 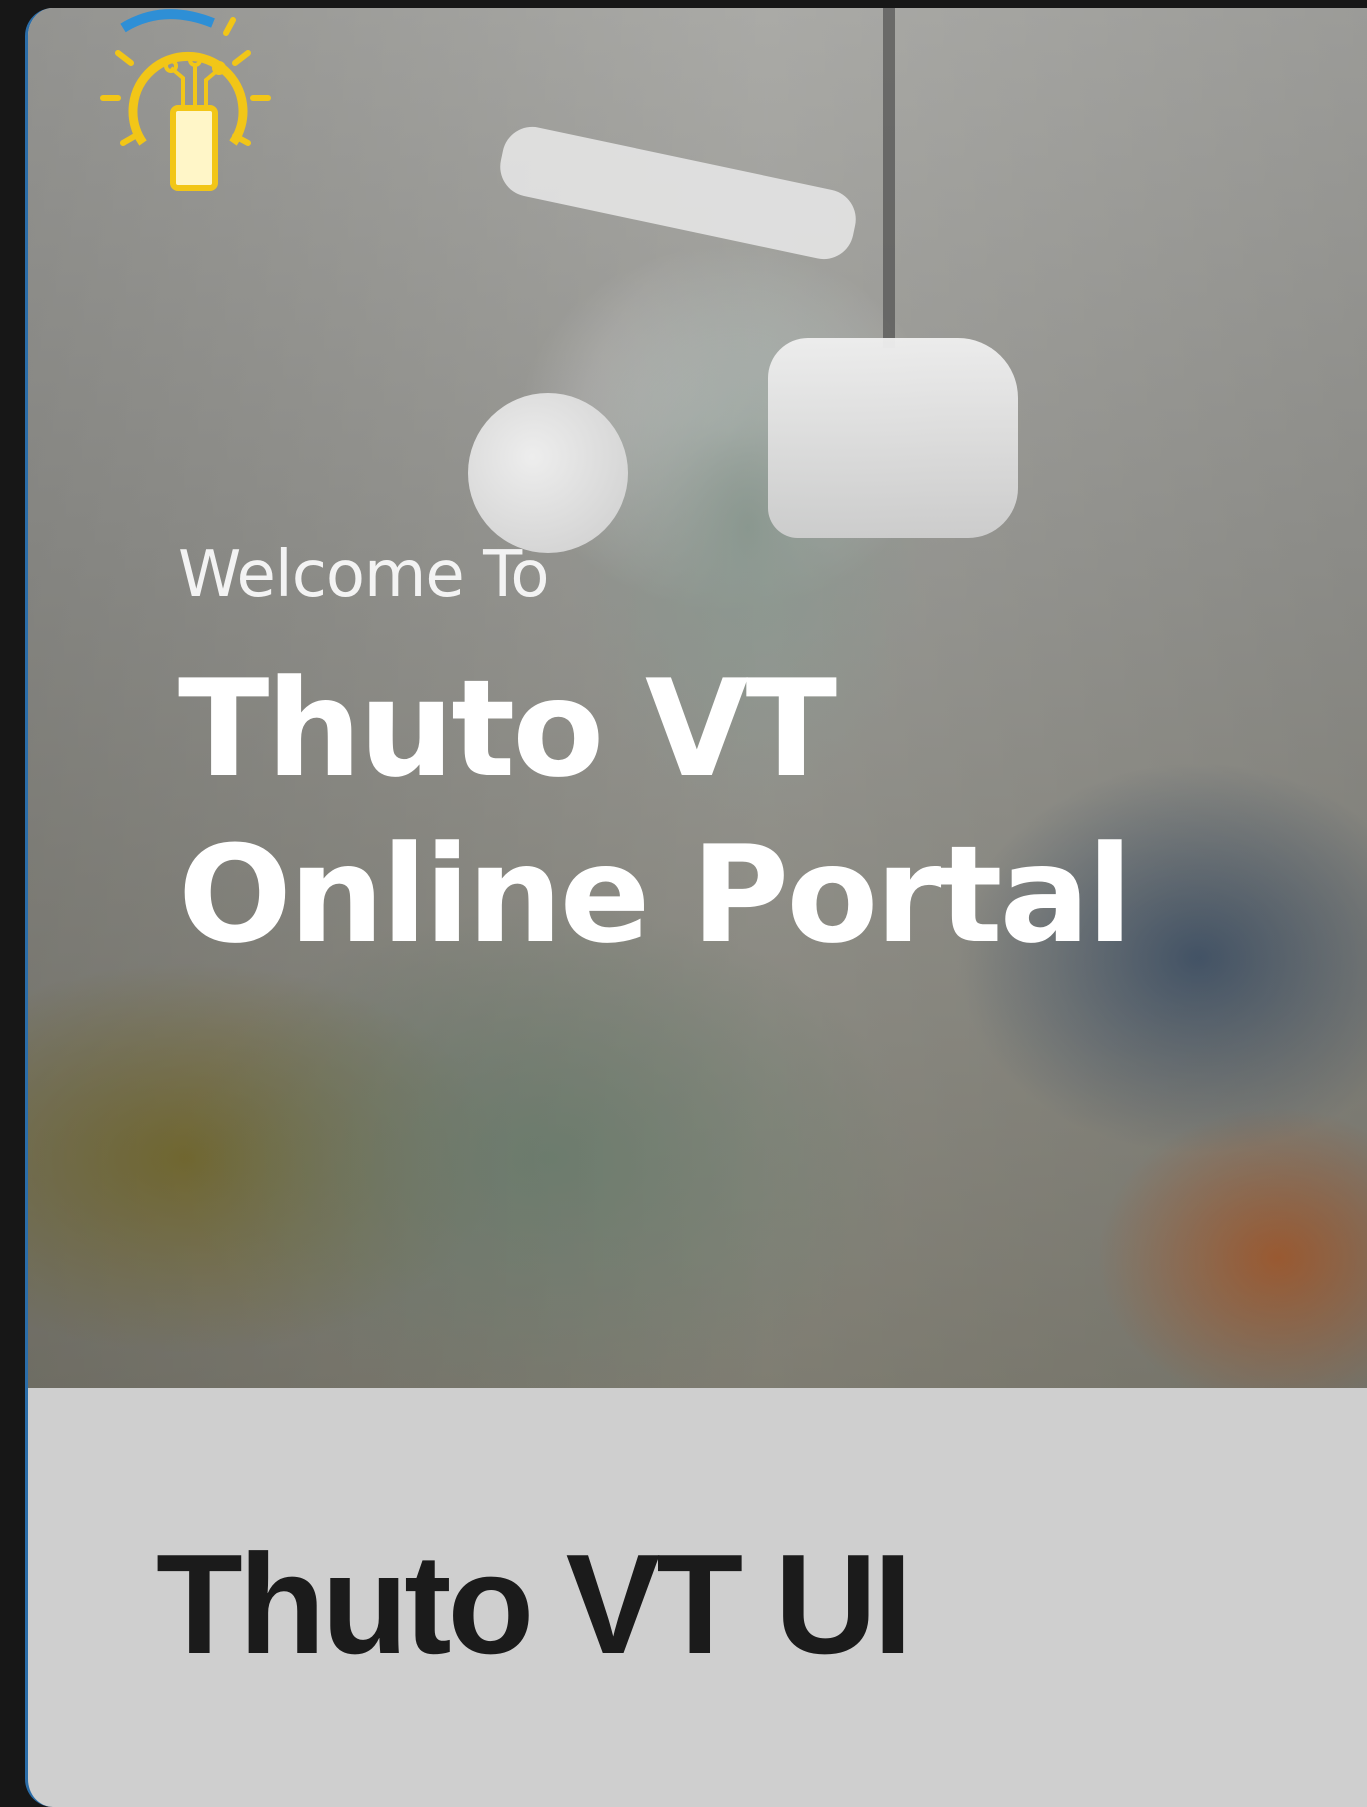 What do you see at coordinates (363, 575) in the screenshot?
I see `welcome-text: Welcome To` at bounding box center [363, 575].